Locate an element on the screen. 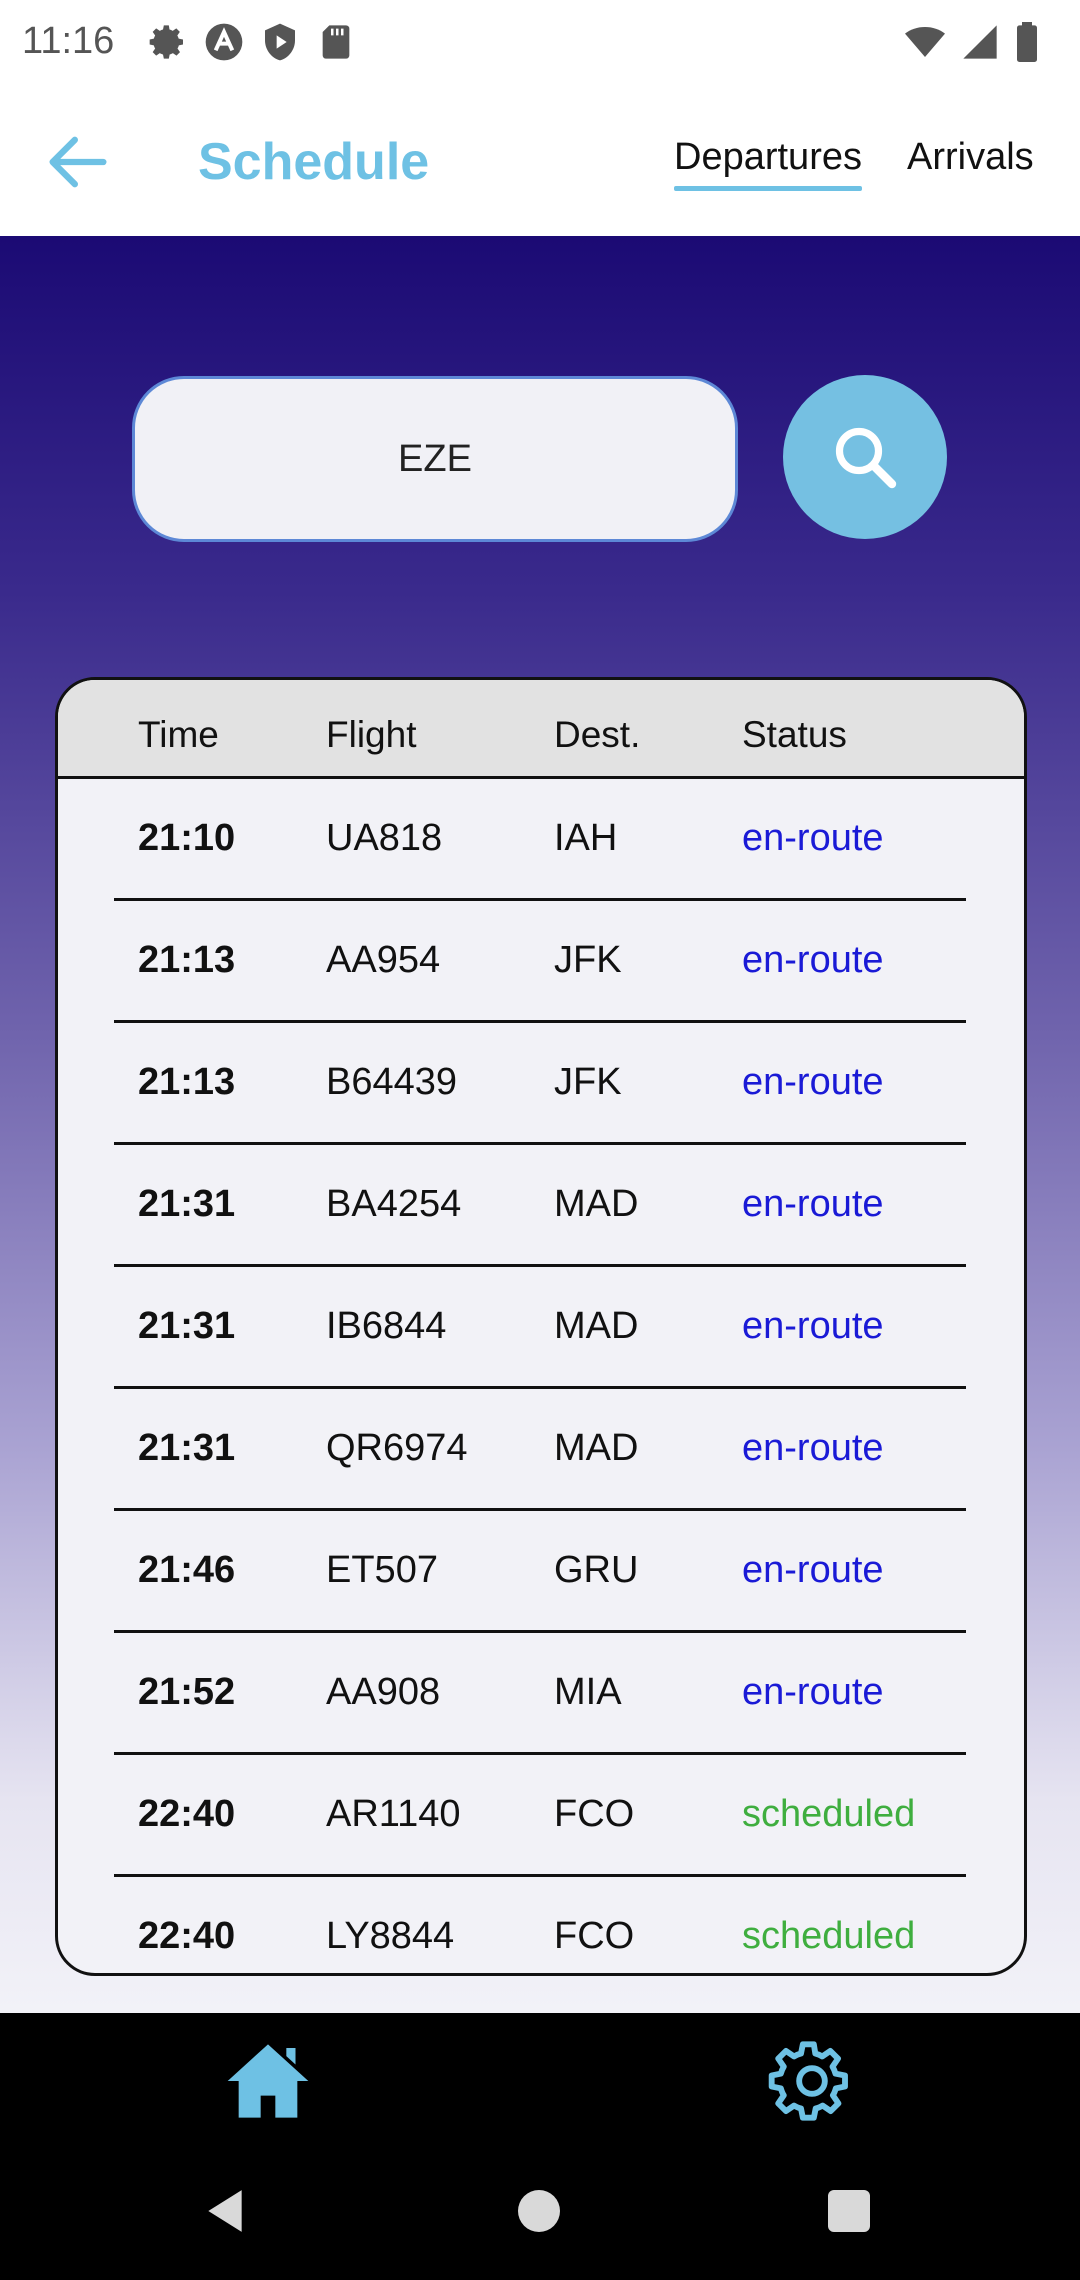 Image resolution: width=1080 pixels, height=2280 pixels. table-row: 21:46 ET507 GRU en-route is located at coordinates (541, 1572).